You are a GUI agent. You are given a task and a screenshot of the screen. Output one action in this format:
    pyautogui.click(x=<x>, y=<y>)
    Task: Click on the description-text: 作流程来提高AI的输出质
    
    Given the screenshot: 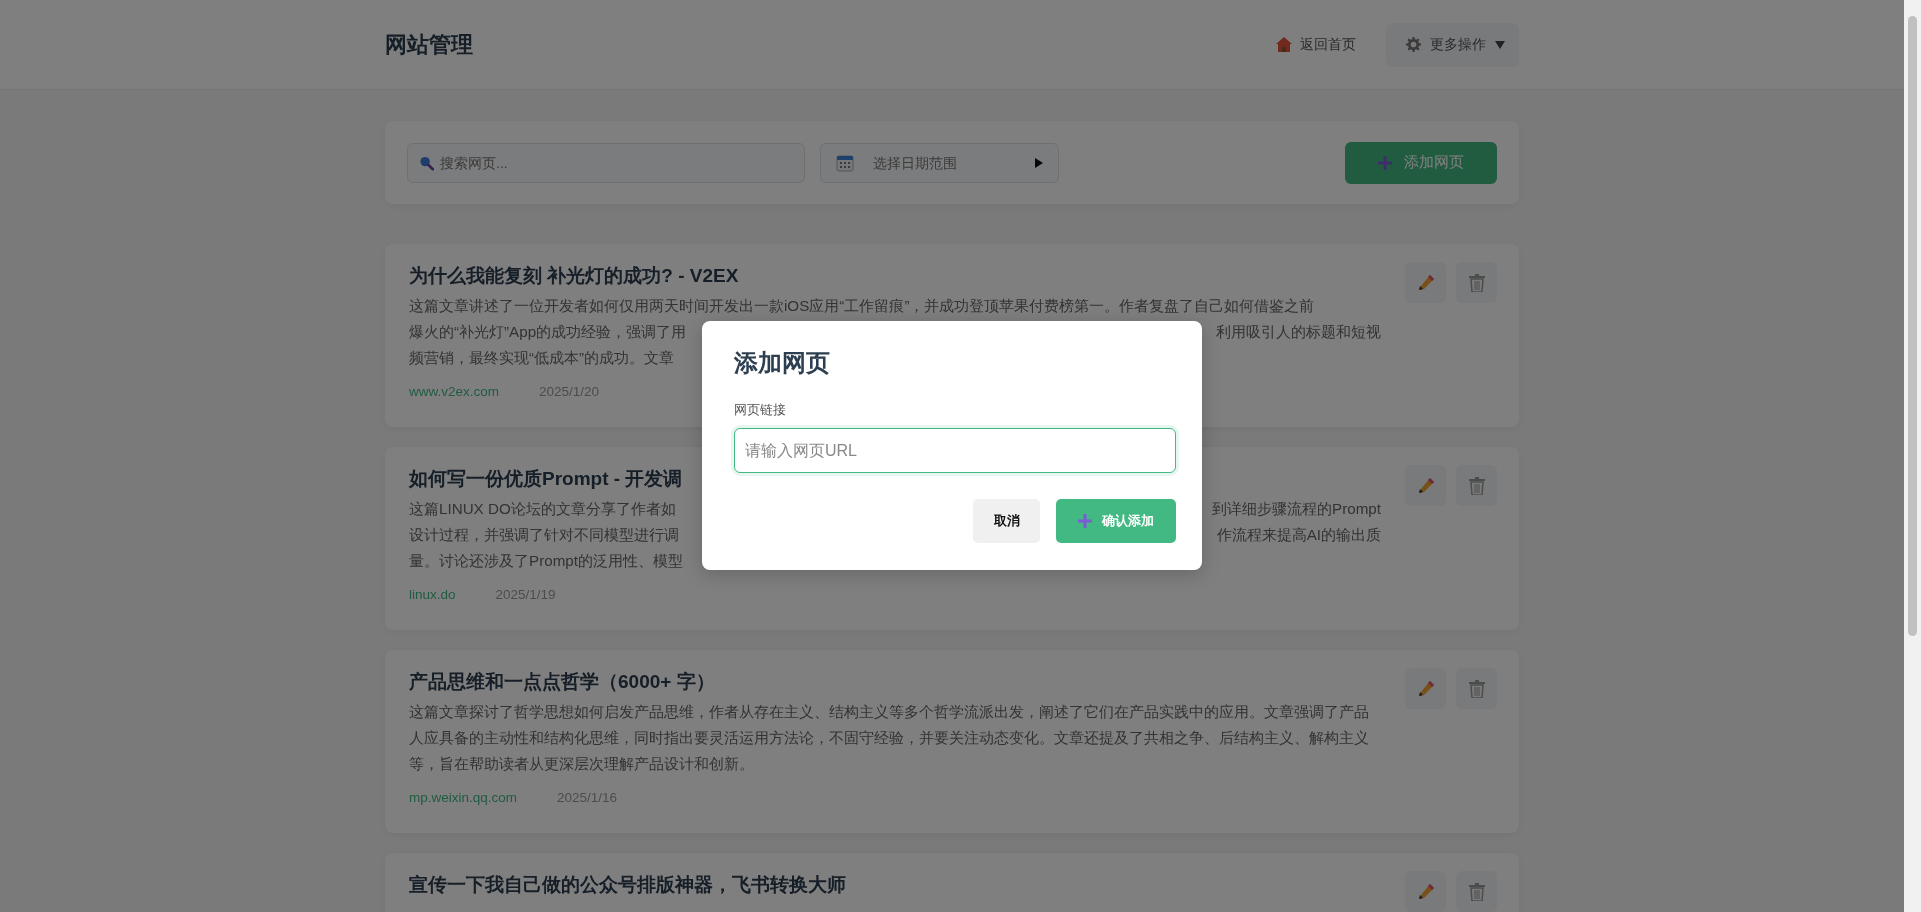 What is the action you would take?
    pyautogui.click(x=1298, y=535)
    